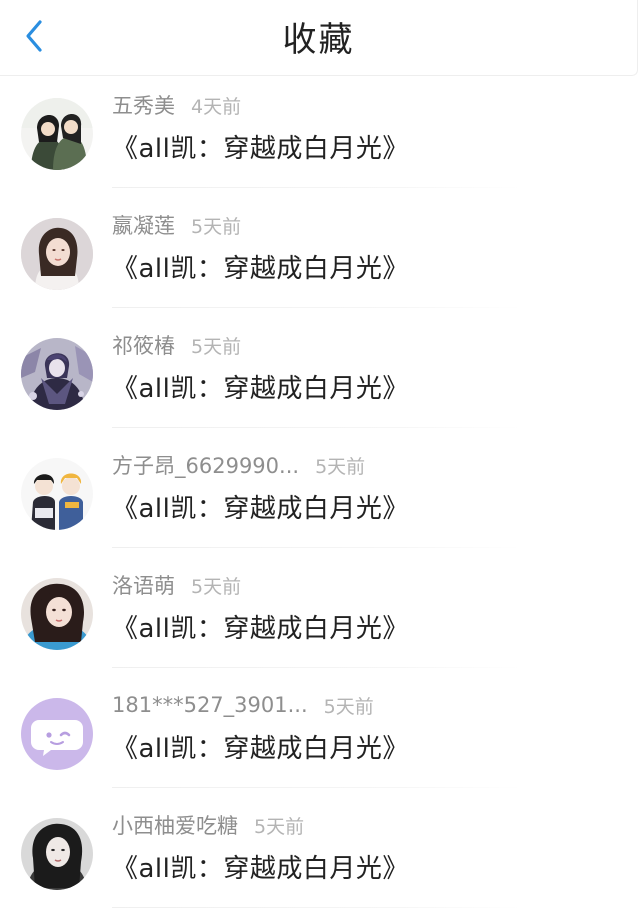  Describe the element at coordinates (175, 825) in the screenshot. I see `username: 小西柚爱吃糖` at that location.